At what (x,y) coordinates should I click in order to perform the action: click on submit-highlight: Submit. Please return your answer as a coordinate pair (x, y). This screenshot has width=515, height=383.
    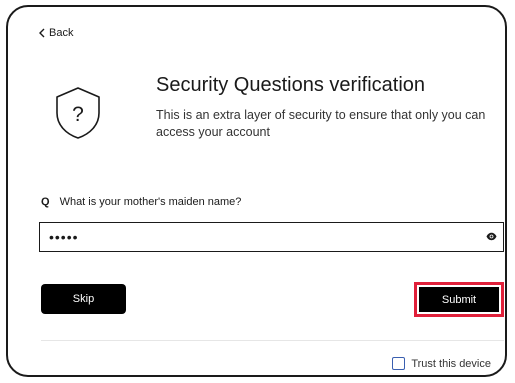
    Looking at the image, I should click on (459, 299).